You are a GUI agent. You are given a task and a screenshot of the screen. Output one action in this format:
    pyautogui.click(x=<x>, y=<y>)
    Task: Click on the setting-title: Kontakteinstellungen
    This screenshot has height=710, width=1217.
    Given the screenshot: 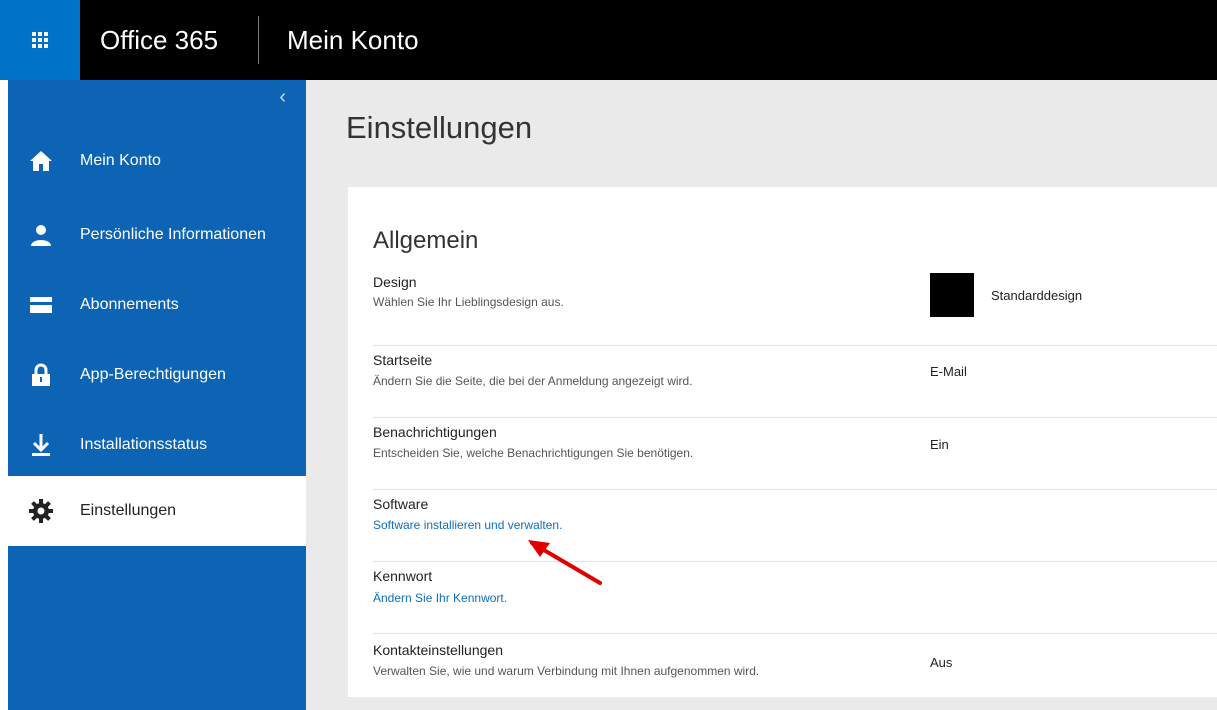 What is the action you would take?
    pyautogui.click(x=438, y=650)
    